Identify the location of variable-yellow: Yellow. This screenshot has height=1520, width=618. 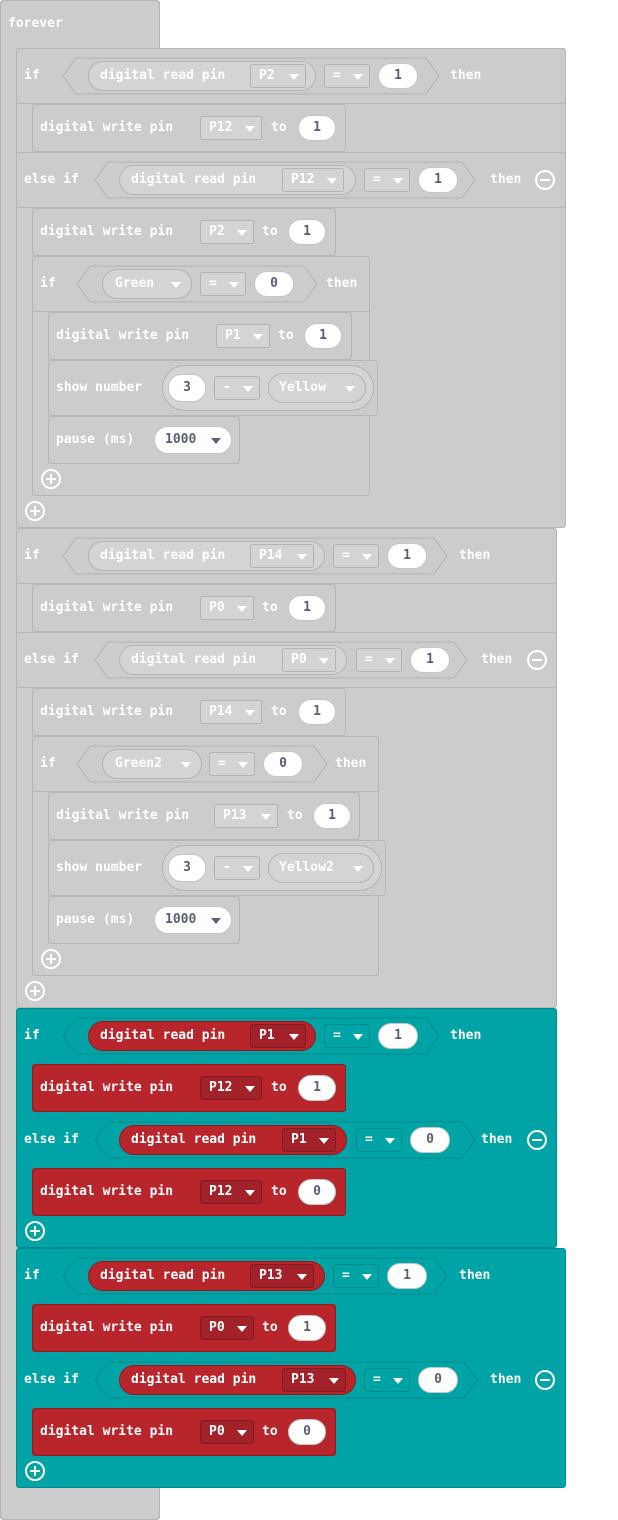
(317, 388).